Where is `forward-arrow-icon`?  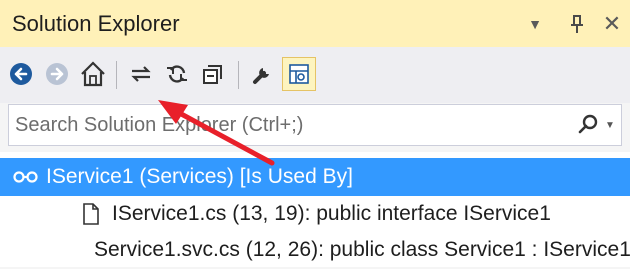
forward-arrow-icon is located at coordinates (57, 74).